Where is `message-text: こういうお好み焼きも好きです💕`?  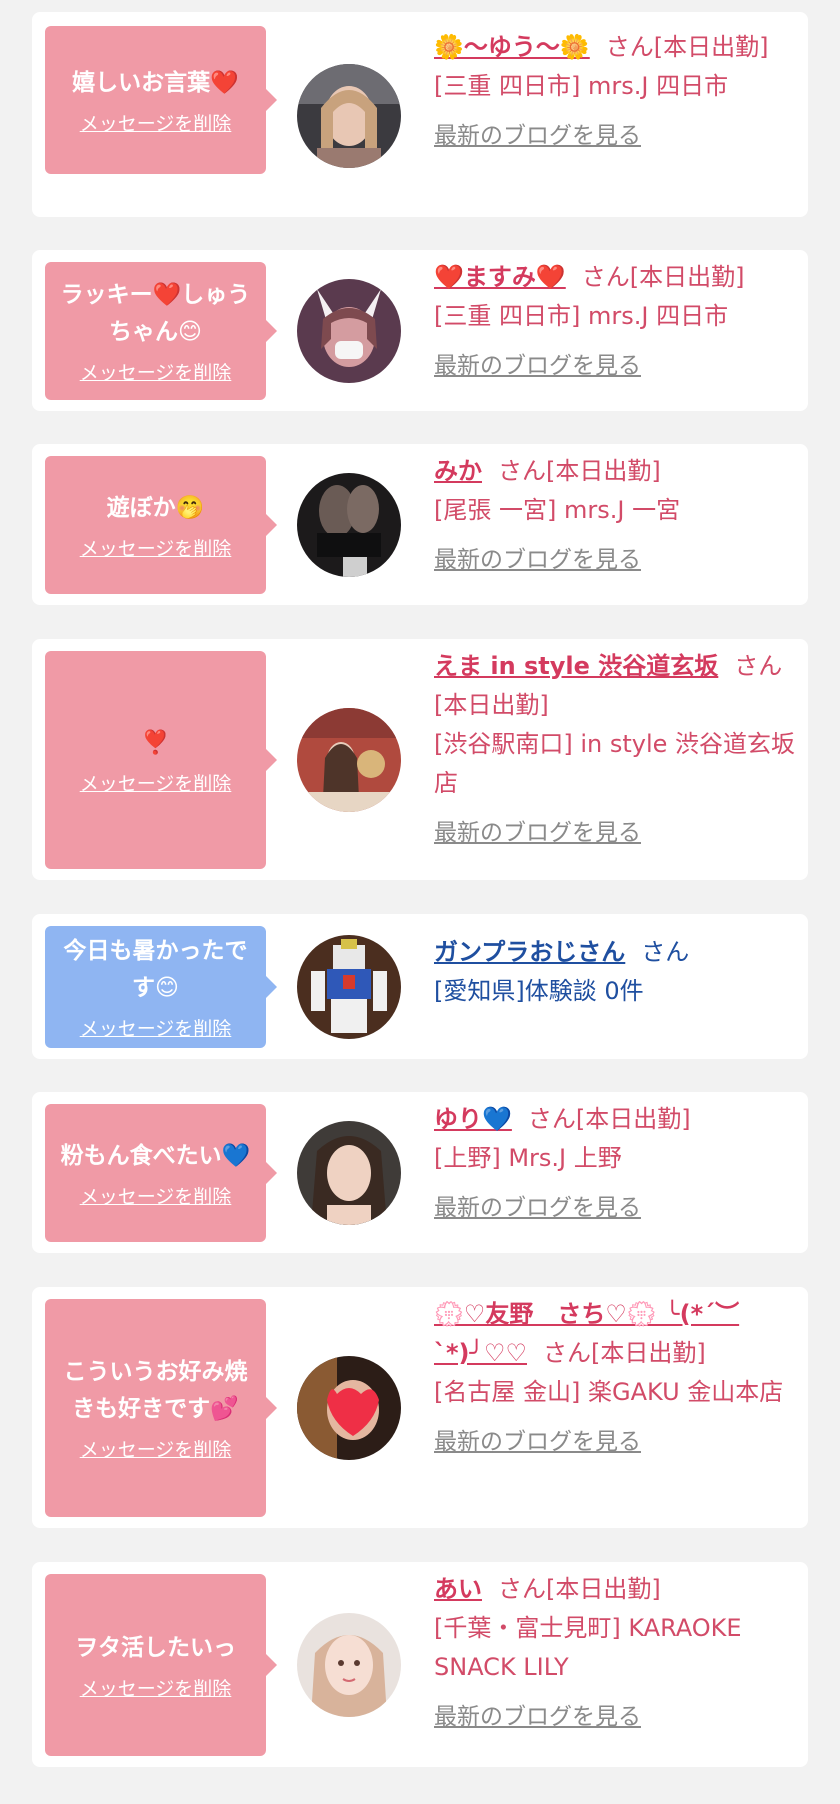
message-text: こういうお好み焼きも好きです💕 is located at coordinates (155, 1390).